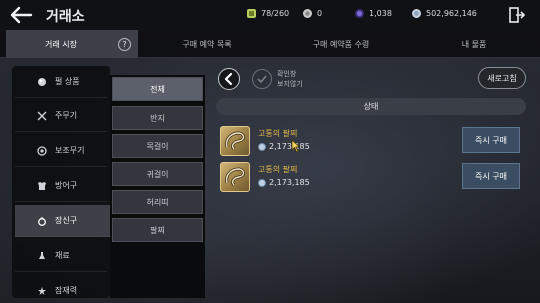  Describe the element at coordinates (62, 221) in the screenshot. I see `category-accessory: 장신구` at that location.